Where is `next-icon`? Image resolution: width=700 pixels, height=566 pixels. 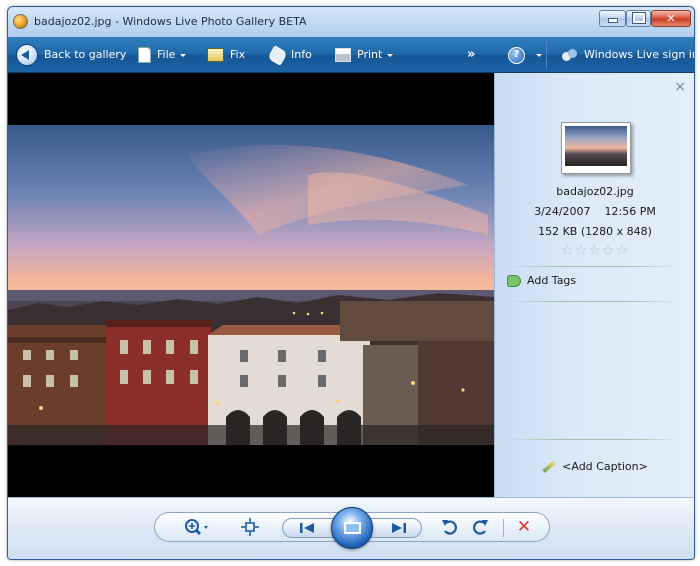 next-icon is located at coordinates (399, 528).